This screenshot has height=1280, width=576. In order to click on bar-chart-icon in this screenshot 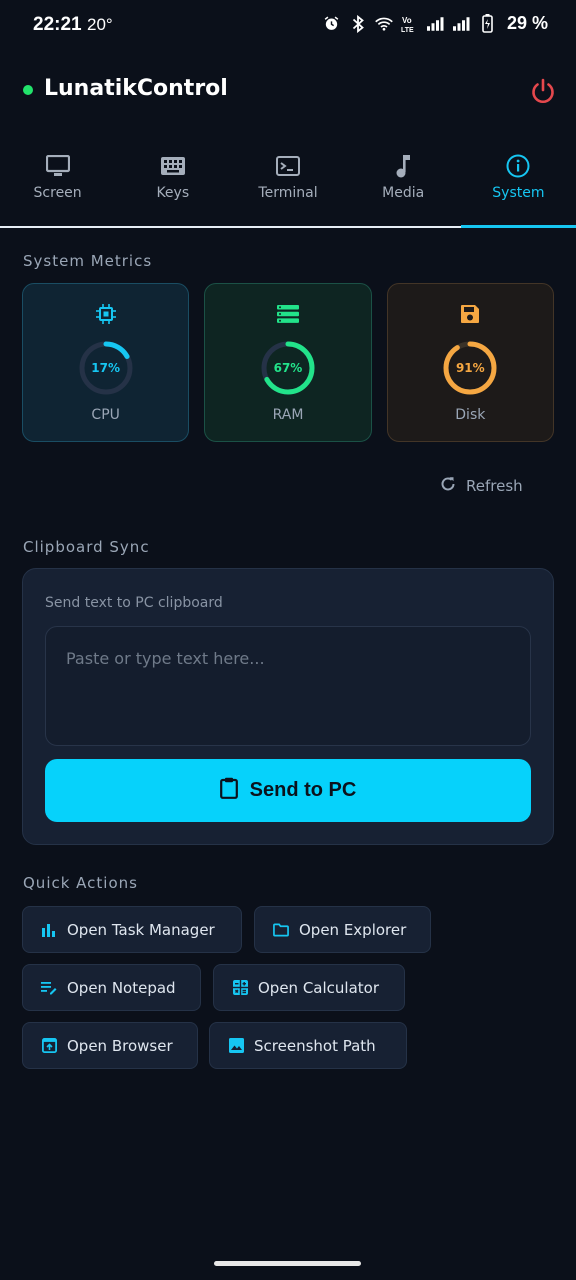, I will do `click(49, 930)`.